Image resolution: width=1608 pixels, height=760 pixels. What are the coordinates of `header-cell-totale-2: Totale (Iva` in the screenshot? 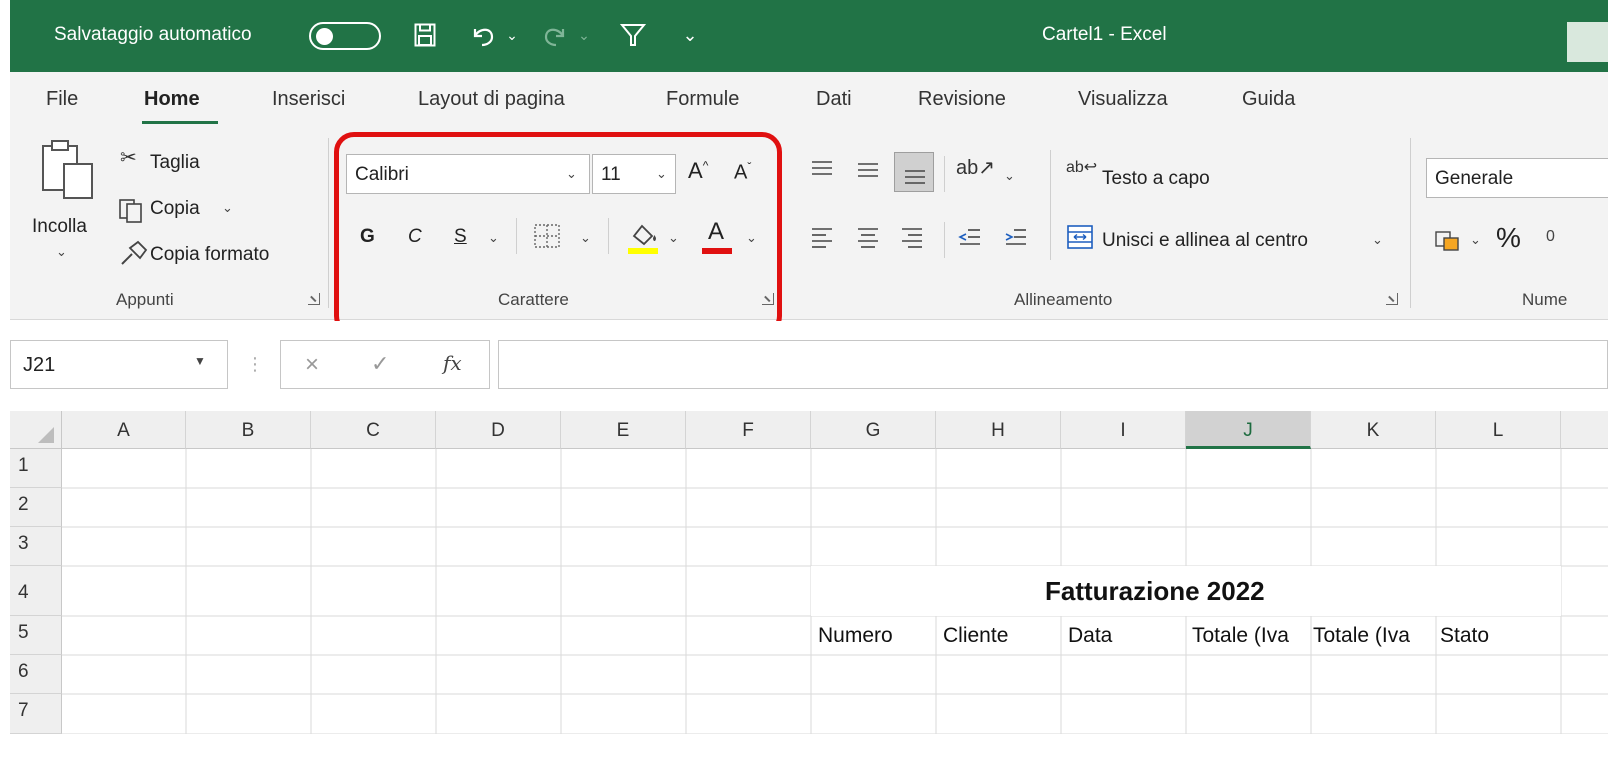 It's located at (1374, 636).